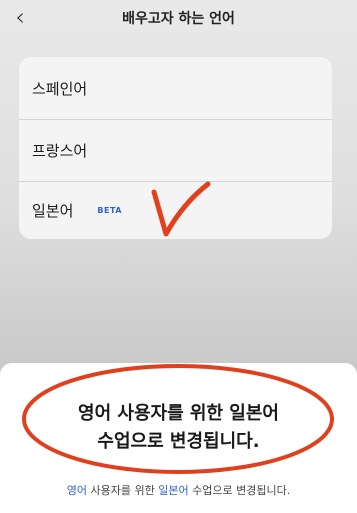 Image resolution: width=357 pixels, height=513 pixels. What do you see at coordinates (178, 428) in the screenshot?
I see `sheet-message: 영어 사용자를 위한 일본어 수업으로 변경됩니다.` at bounding box center [178, 428].